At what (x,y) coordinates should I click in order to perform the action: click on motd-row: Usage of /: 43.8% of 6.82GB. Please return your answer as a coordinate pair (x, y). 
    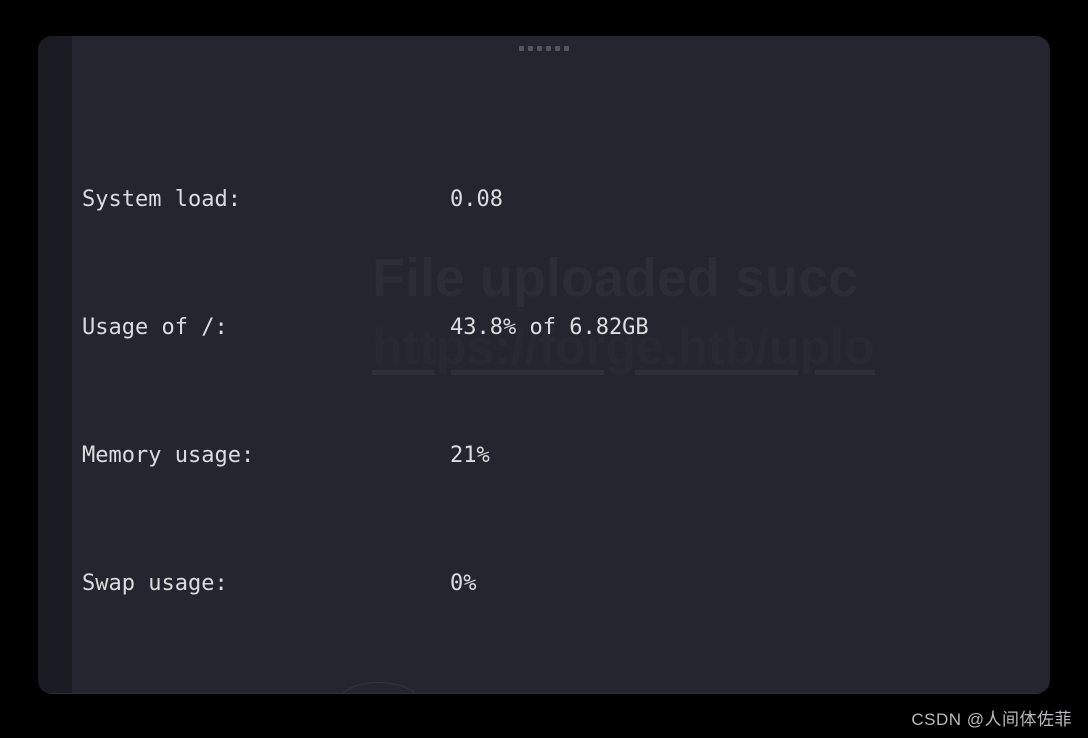
    Looking at the image, I should click on (563, 328).